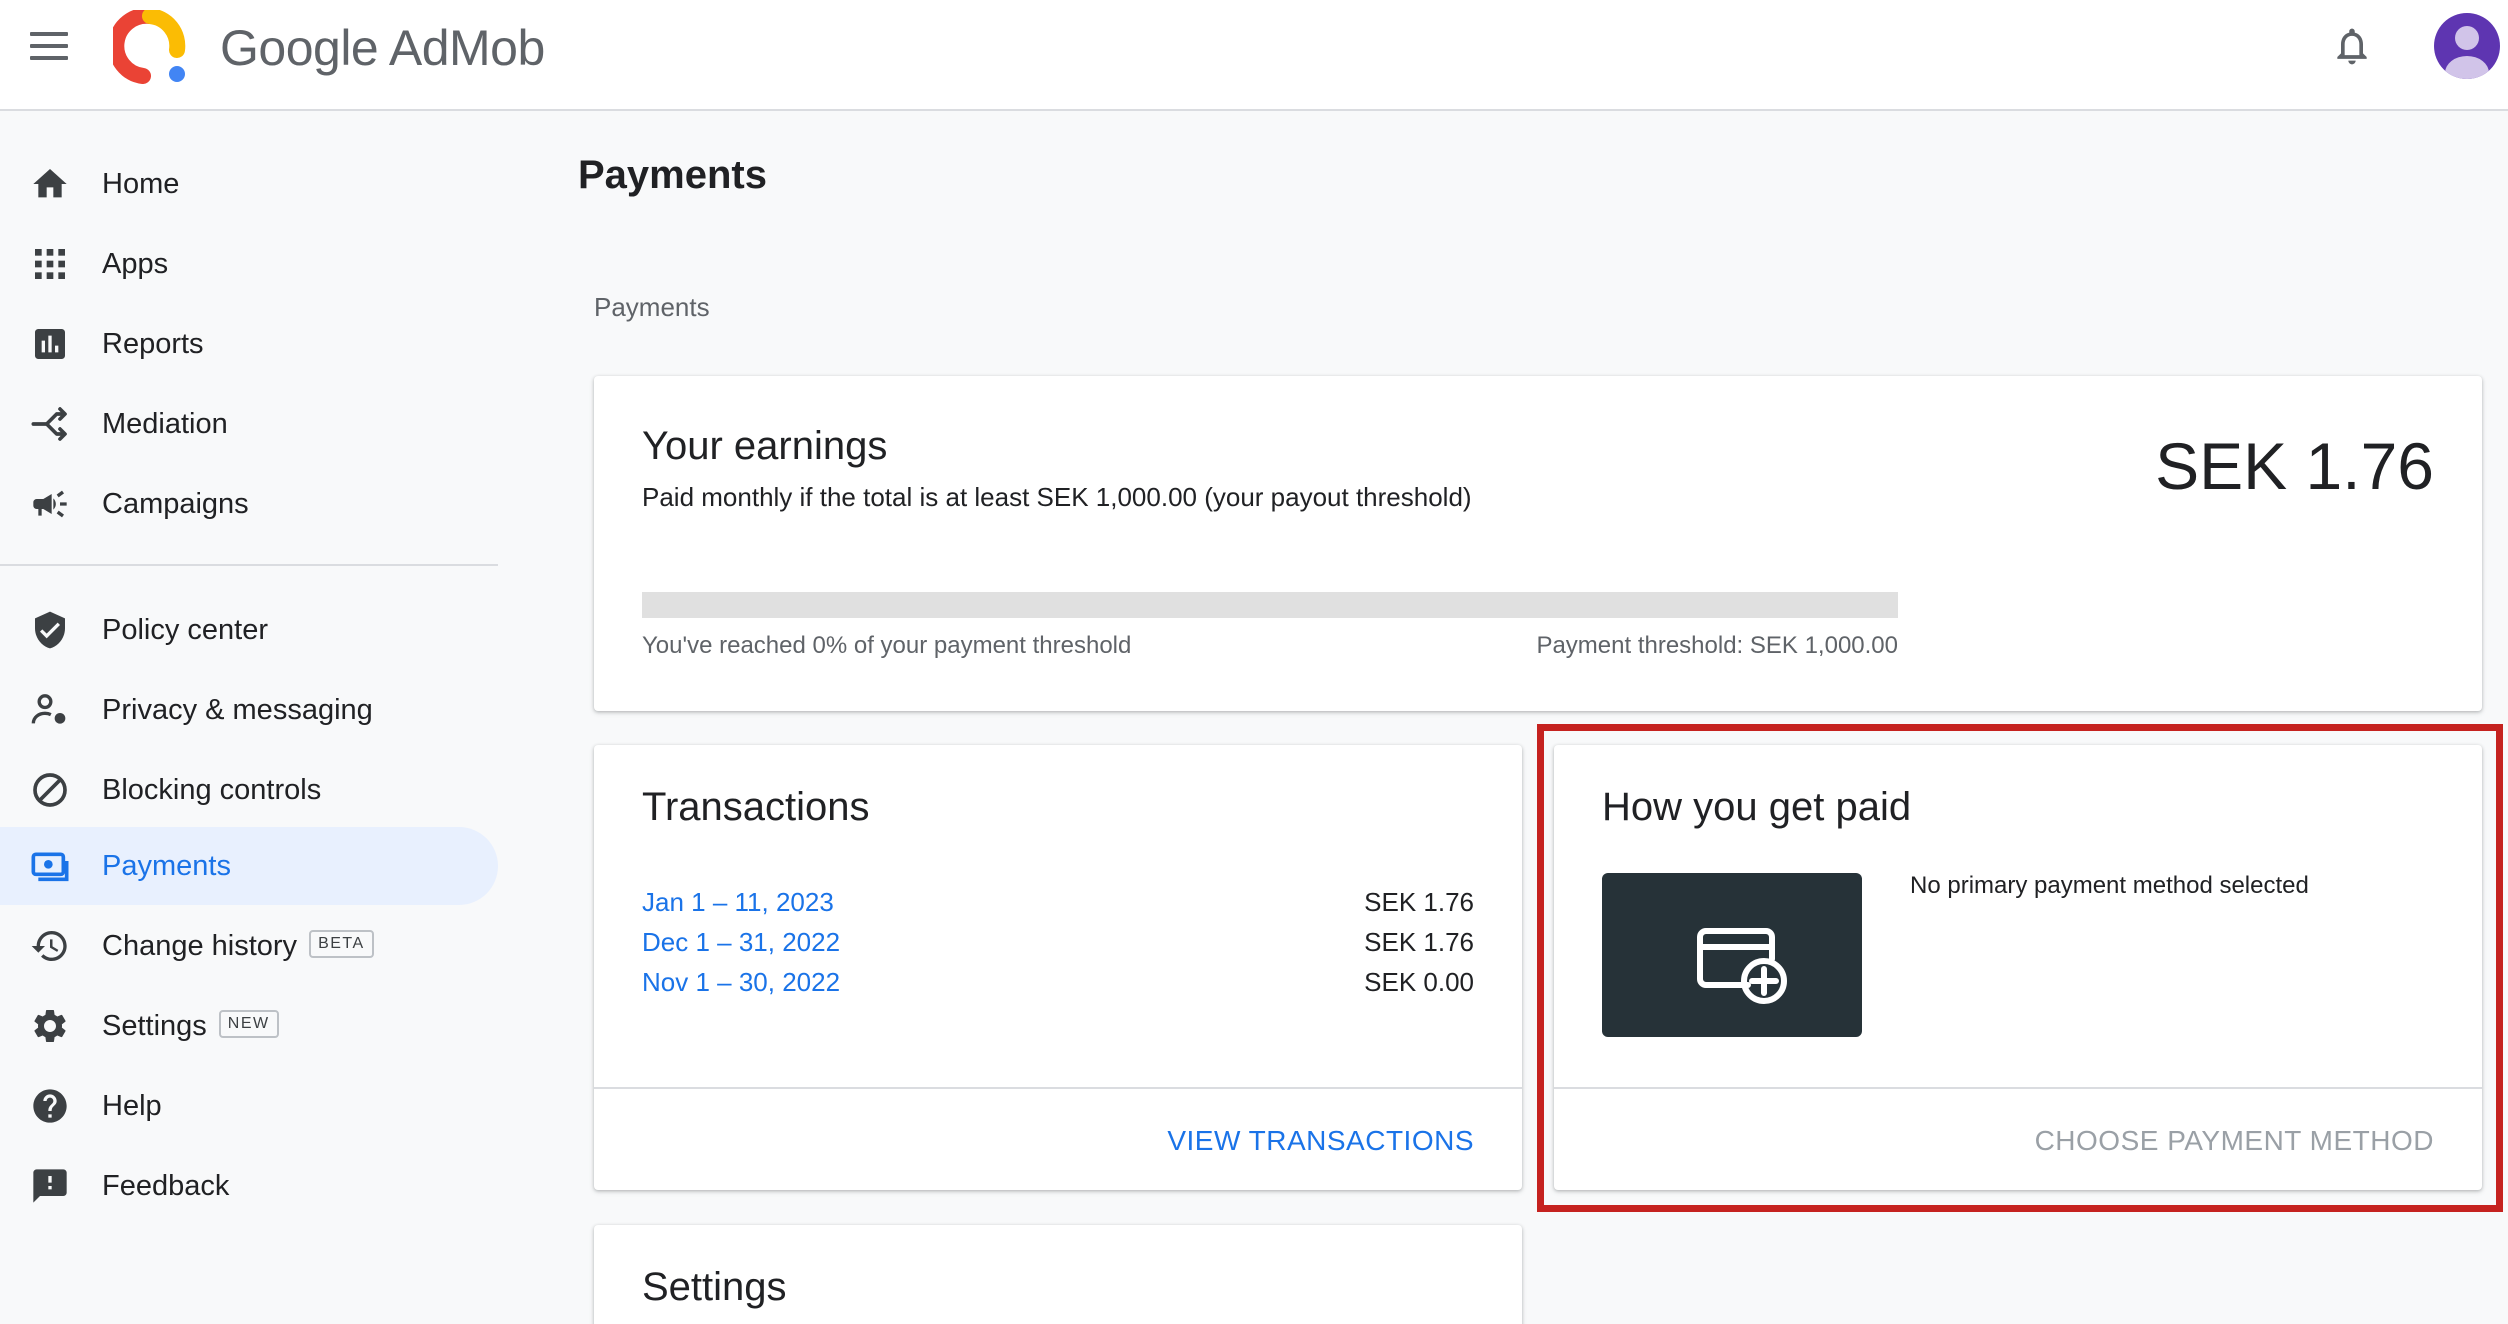  Describe the element at coordinates (50, 790) in the screenshot. I see `block-icon` at that location.